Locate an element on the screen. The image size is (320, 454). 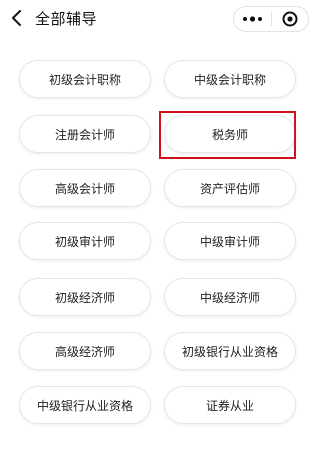
course-item: 高级会计师 is located at coordinates (85, 188).